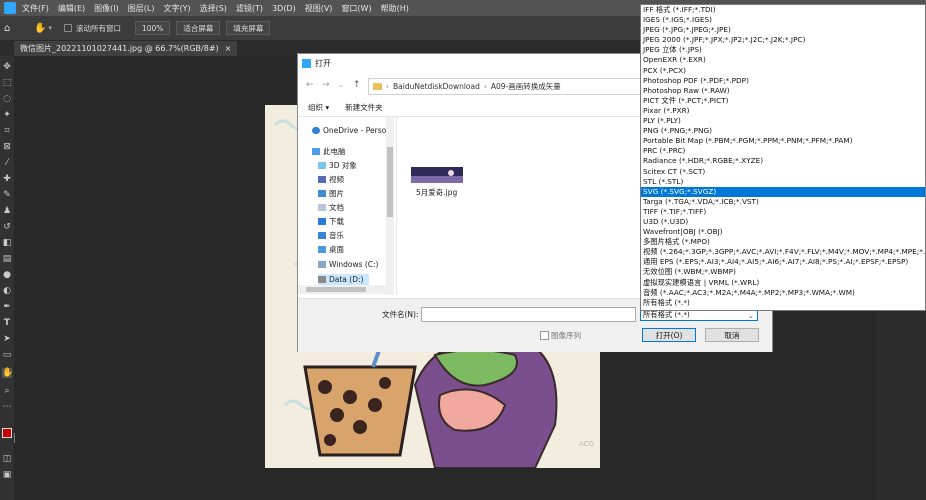 The image size is (926, 500). What do you see at coordinates (329, 151) in the screenshot?
I see `nav-item-this-pc: 此电脑` at bounding box center [329, 151].